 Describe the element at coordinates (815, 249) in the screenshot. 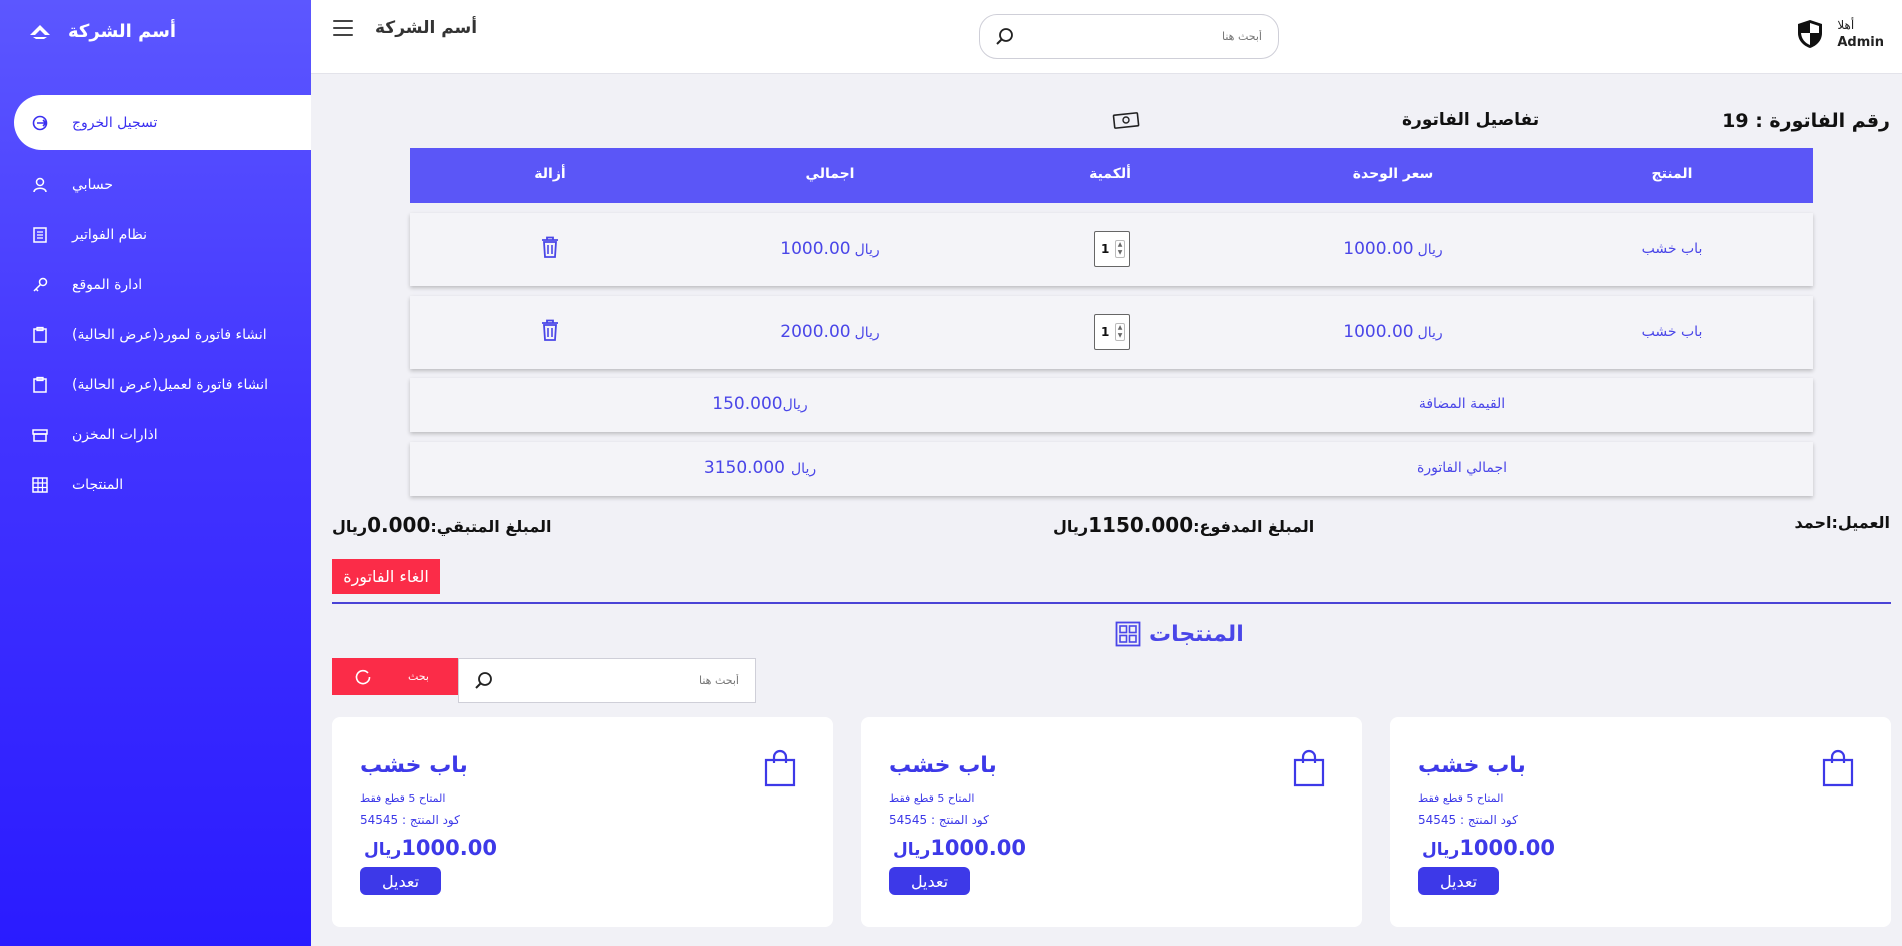

I see `total-value: 1000.00` at that location.